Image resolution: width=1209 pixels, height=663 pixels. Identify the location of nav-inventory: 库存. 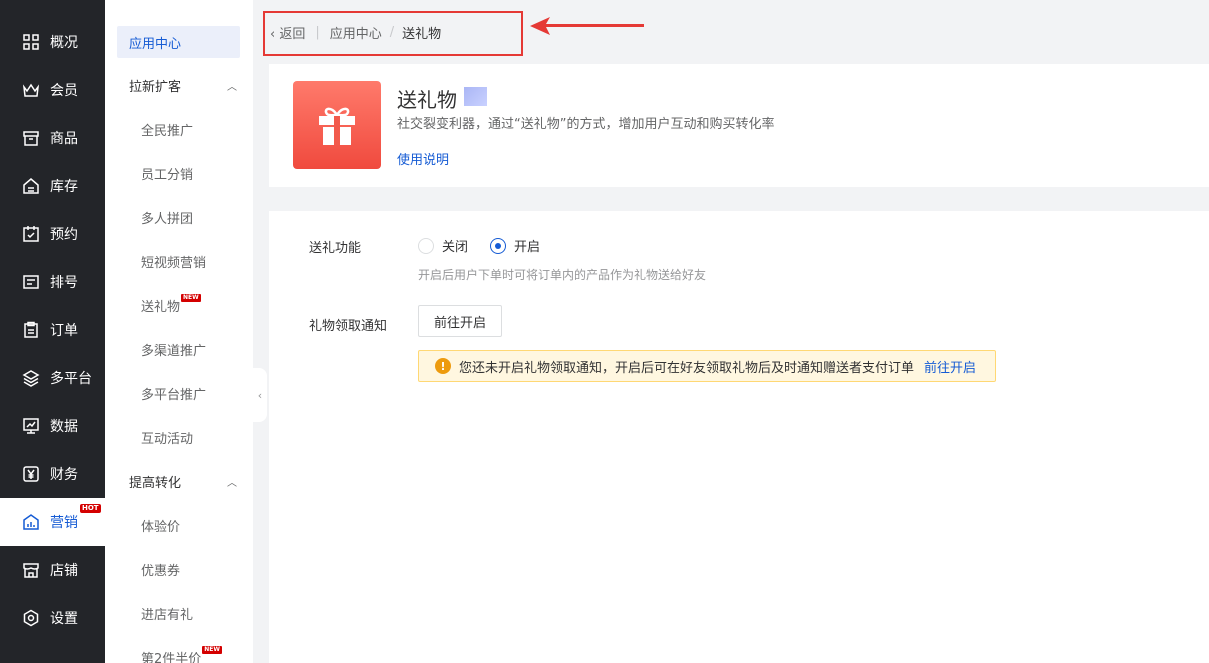
(52, 186).